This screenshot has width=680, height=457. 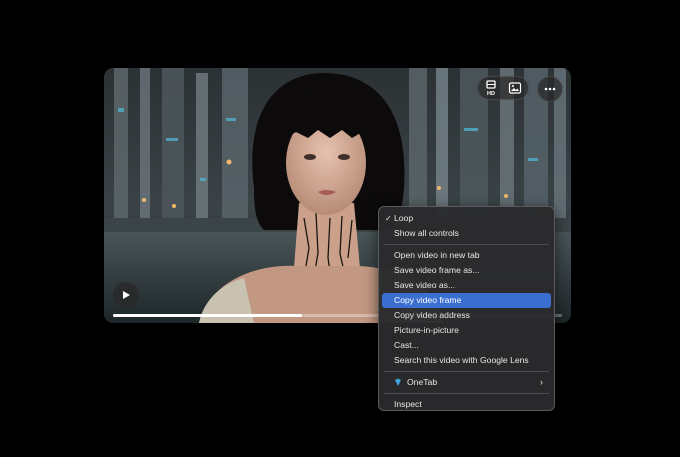 I want to click on menu-item-label: Copy video address, so click(x=432, y=315).